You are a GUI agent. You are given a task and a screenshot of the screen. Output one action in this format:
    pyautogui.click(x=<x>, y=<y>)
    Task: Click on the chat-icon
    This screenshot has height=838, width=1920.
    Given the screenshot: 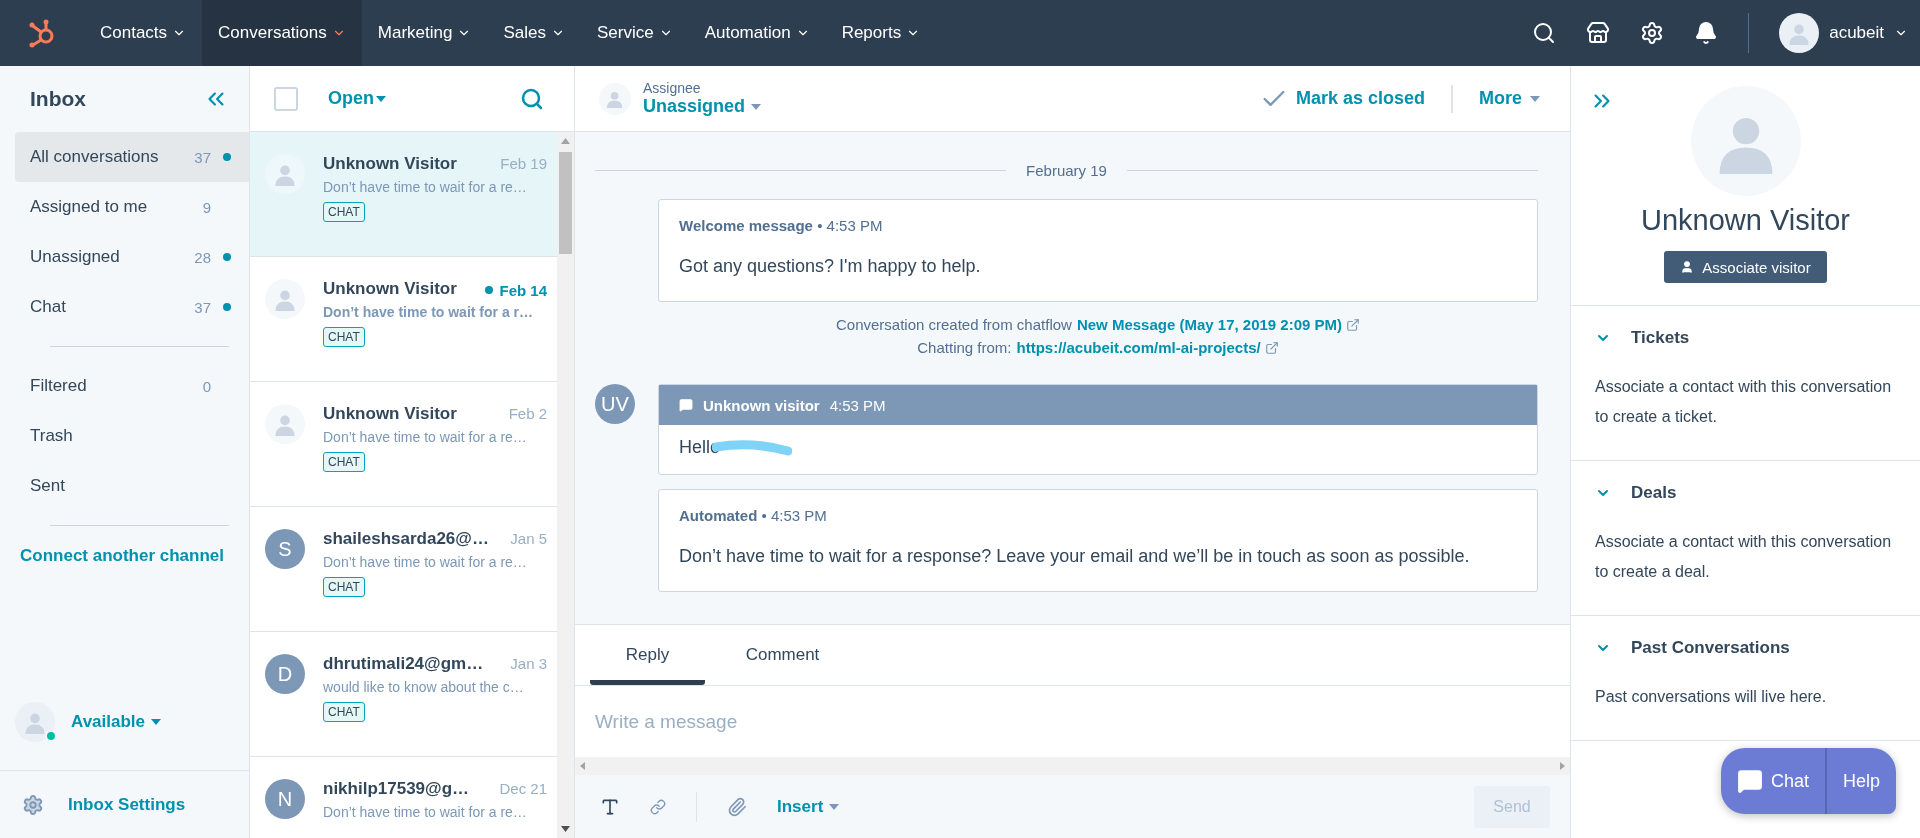 What is the action you would take?
    pyautogui.click(x=686, y=405)
    